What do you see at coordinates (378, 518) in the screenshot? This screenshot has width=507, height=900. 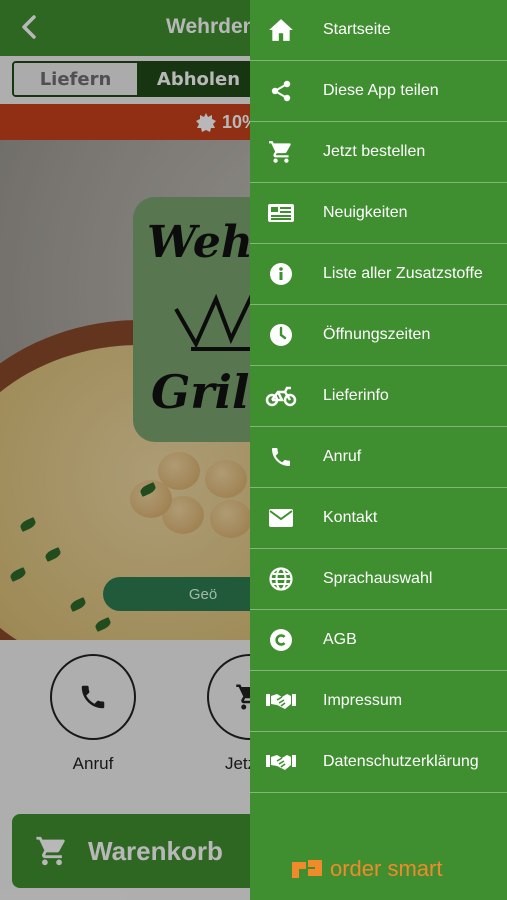 I see `menu-item-contact: Kontakt` at bounding box center [378, 518].